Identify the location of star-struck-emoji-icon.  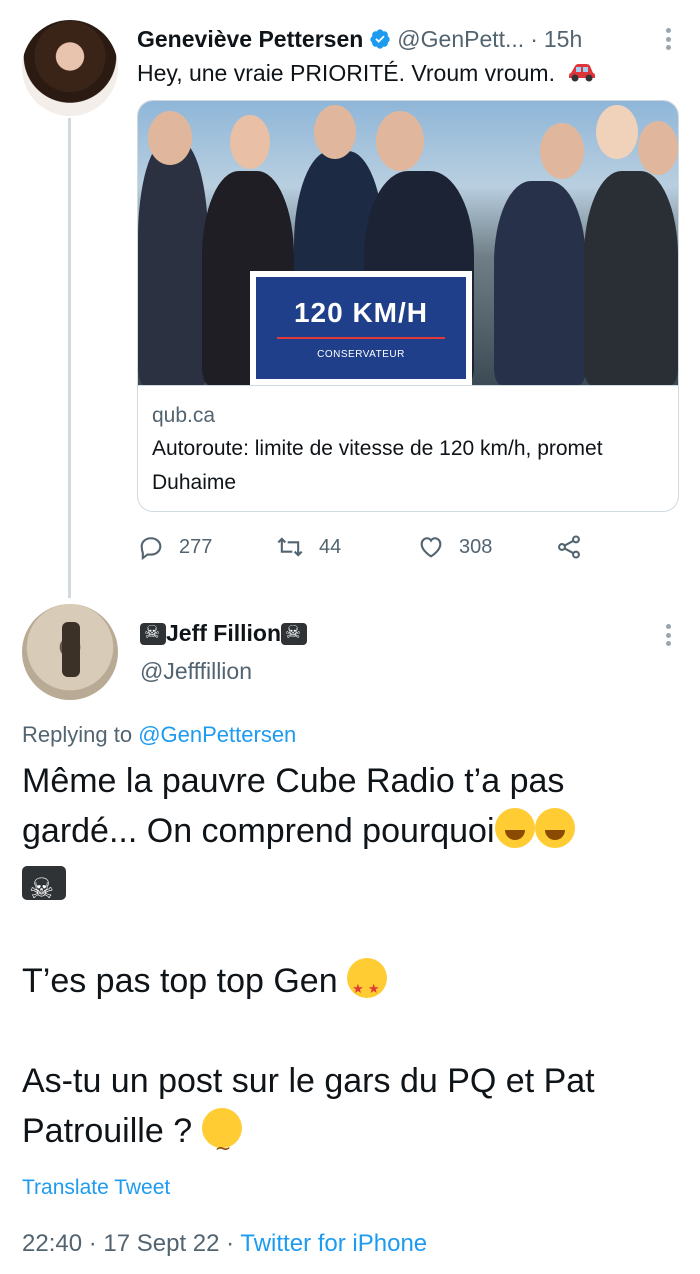
(367, 986).